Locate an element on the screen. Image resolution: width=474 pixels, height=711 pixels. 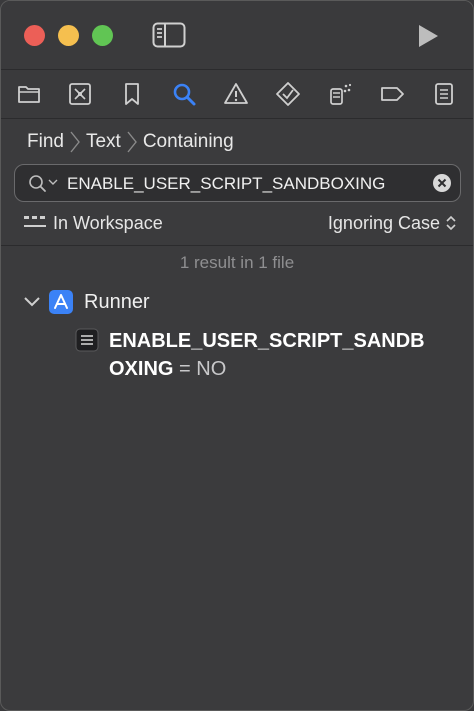
result-match: ENABLE_USER_SCRIPT_SANDBOXING is located at coordinates (267, 355).